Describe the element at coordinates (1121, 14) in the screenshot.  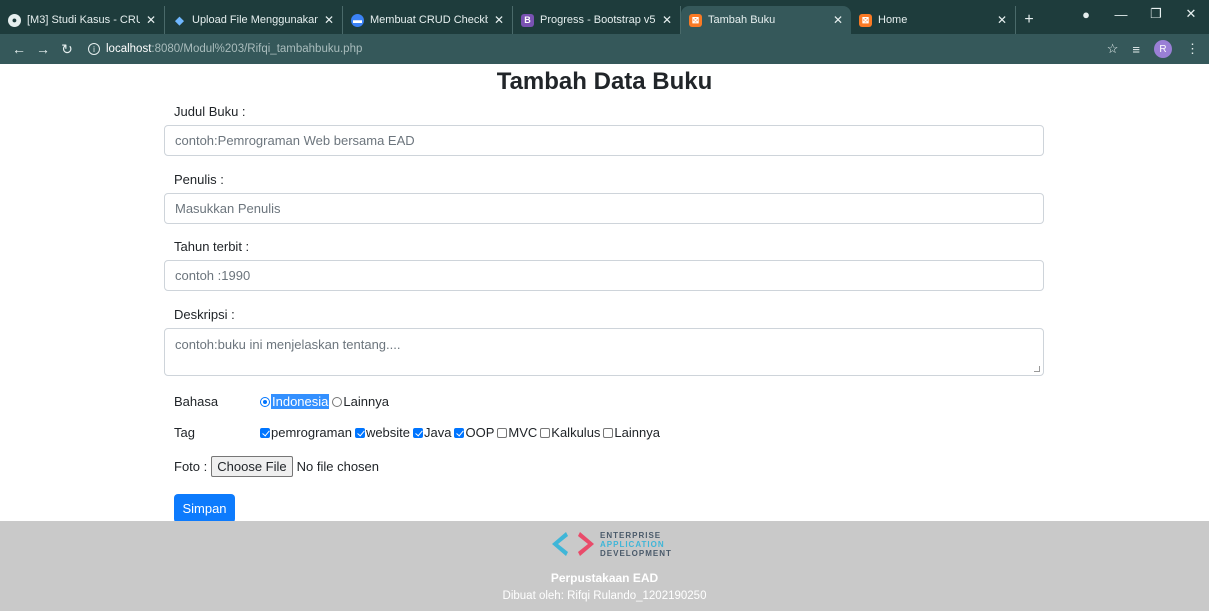
I see `minimize-icon: —` at that location.